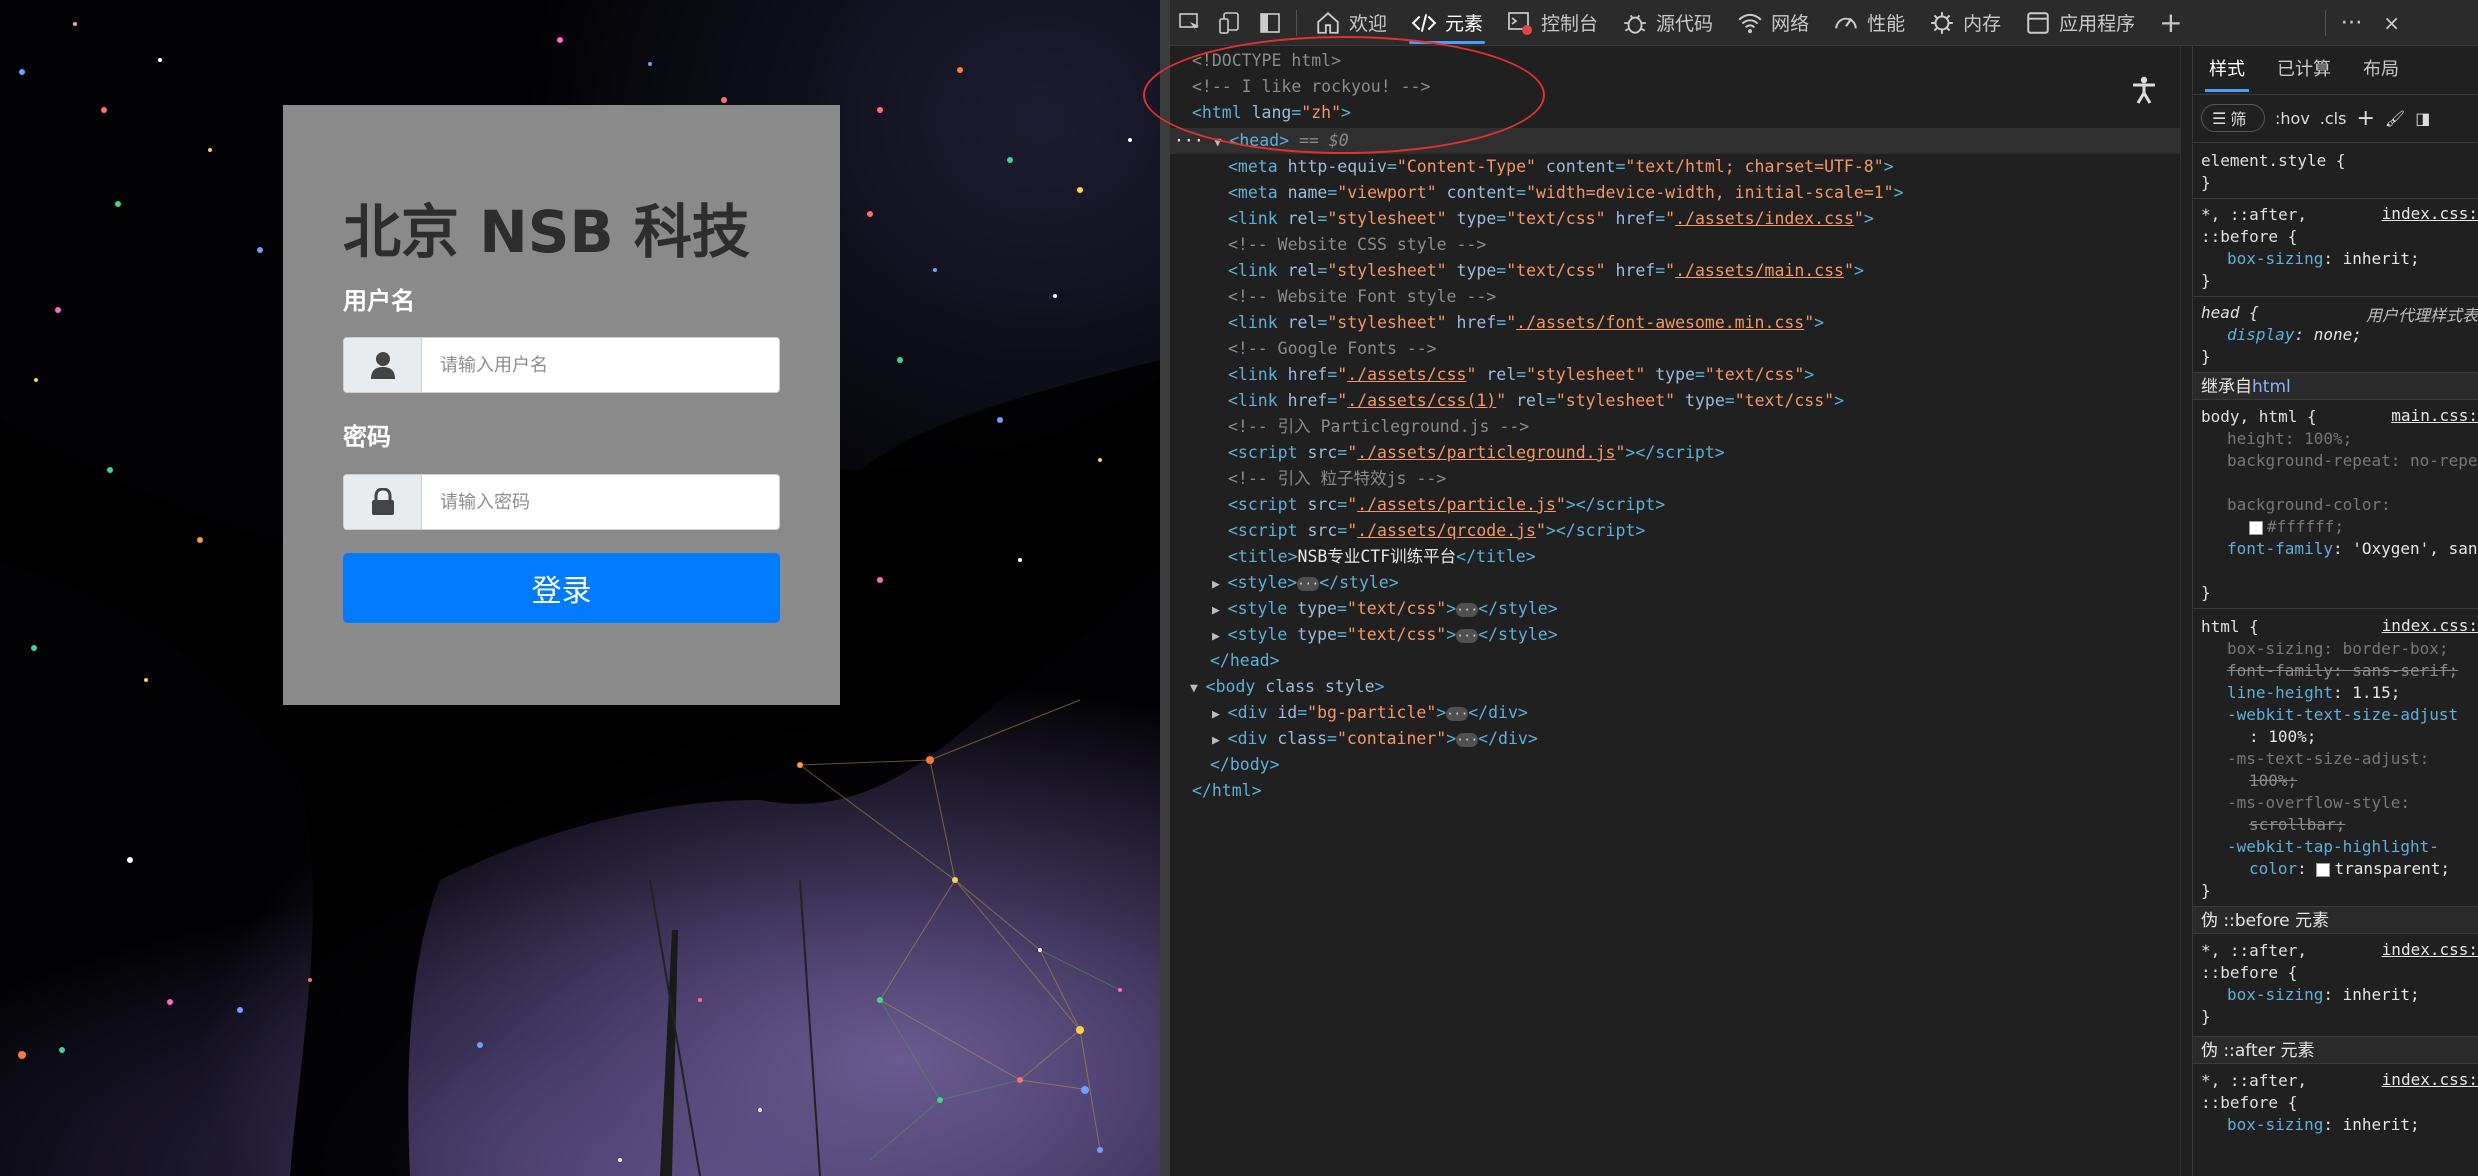  I want to click on cls-toggle: .cls, so click(2333, 118).